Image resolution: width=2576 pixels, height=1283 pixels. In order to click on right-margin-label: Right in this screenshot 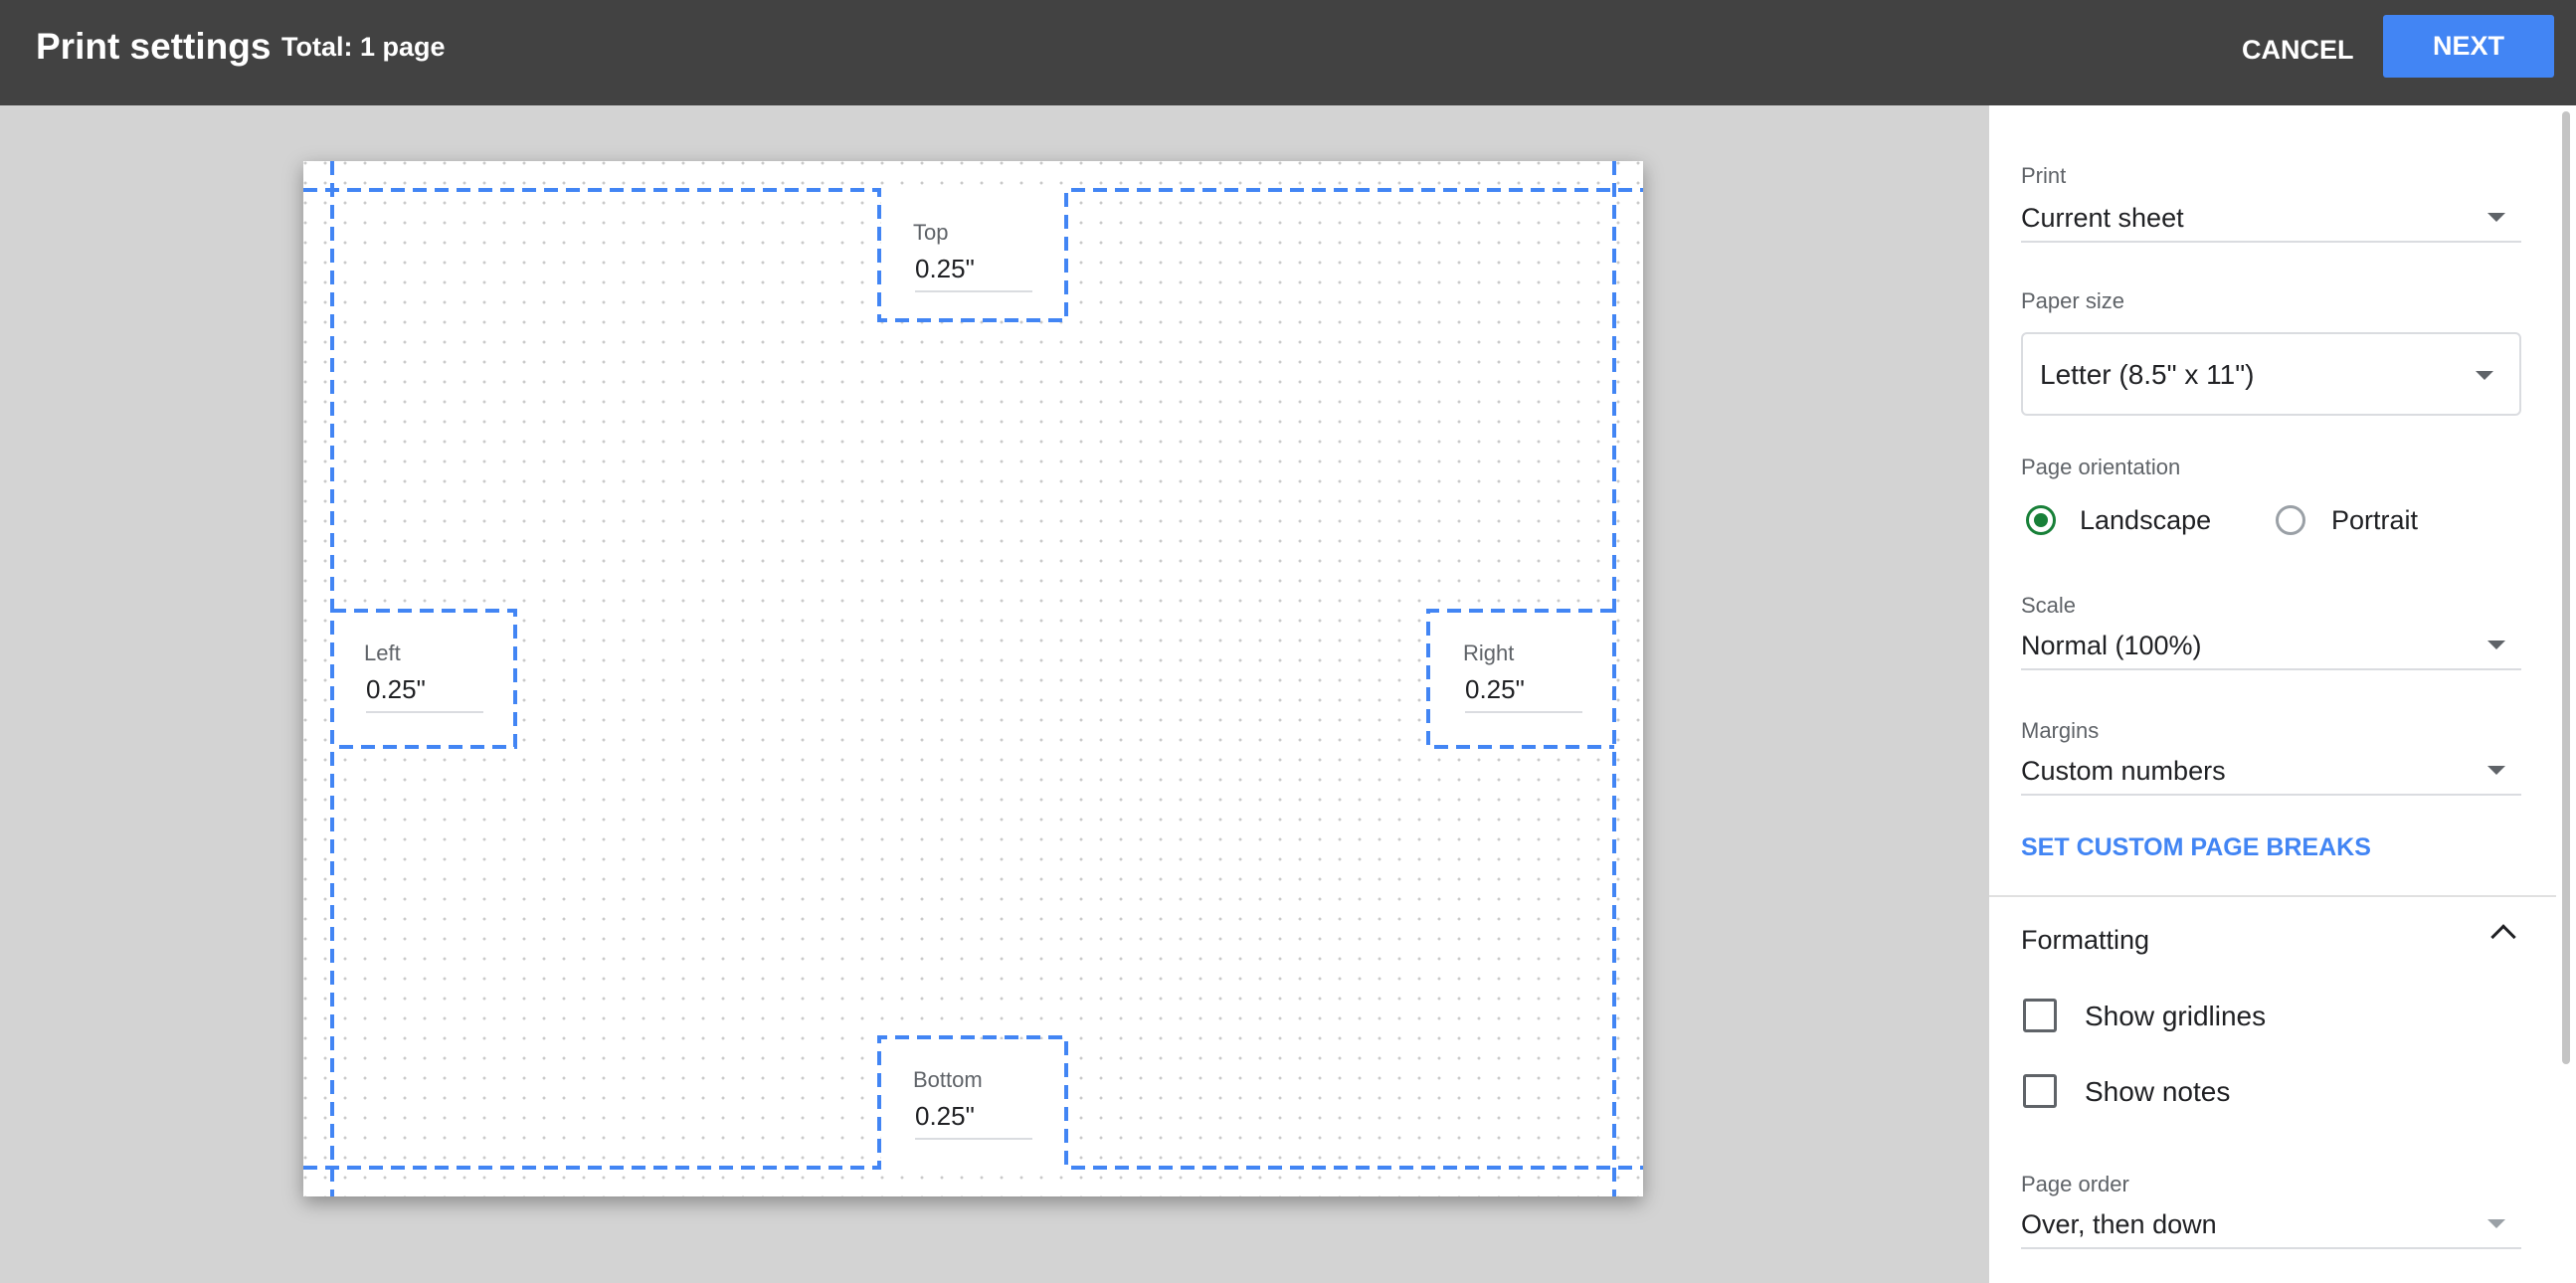, I will do `click(1489, 653)`.